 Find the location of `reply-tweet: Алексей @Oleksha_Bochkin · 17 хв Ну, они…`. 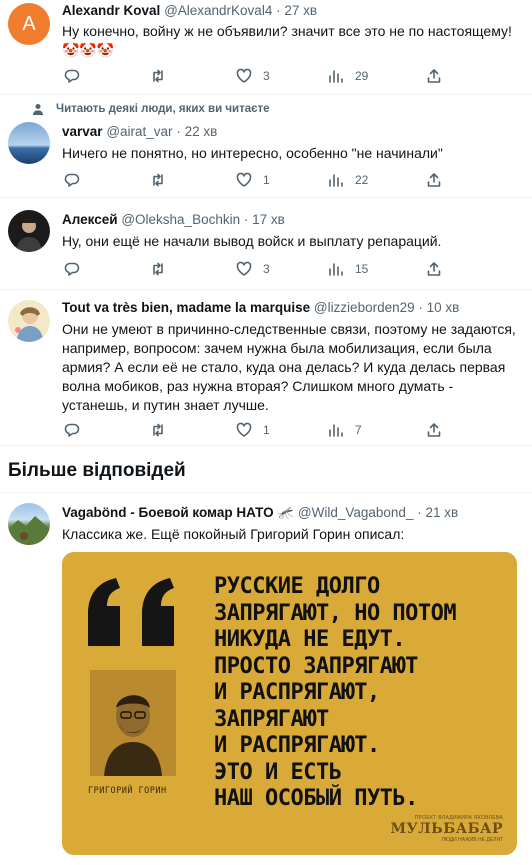

reply-tweet: Алексей @Oleksha_Bochkin · 17 хв Ну, они… is located at coordinates (266, 244).